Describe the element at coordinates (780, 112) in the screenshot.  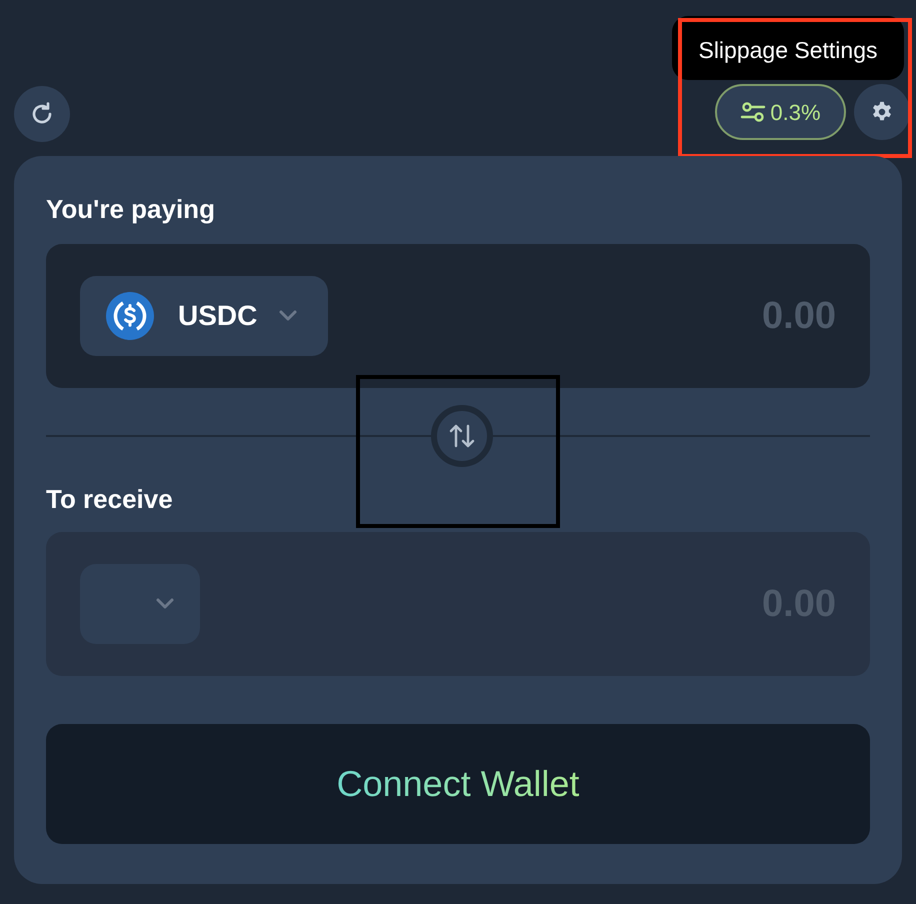
I see `slippage-button: 0.3%` at that location.